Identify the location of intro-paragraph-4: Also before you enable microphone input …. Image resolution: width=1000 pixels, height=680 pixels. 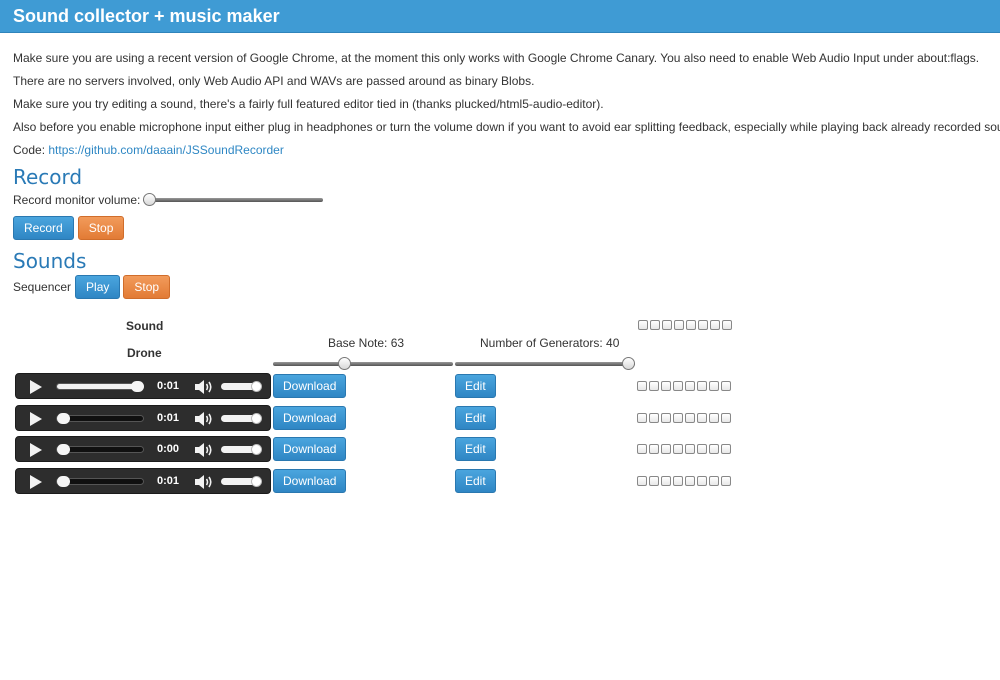
(506, 127).